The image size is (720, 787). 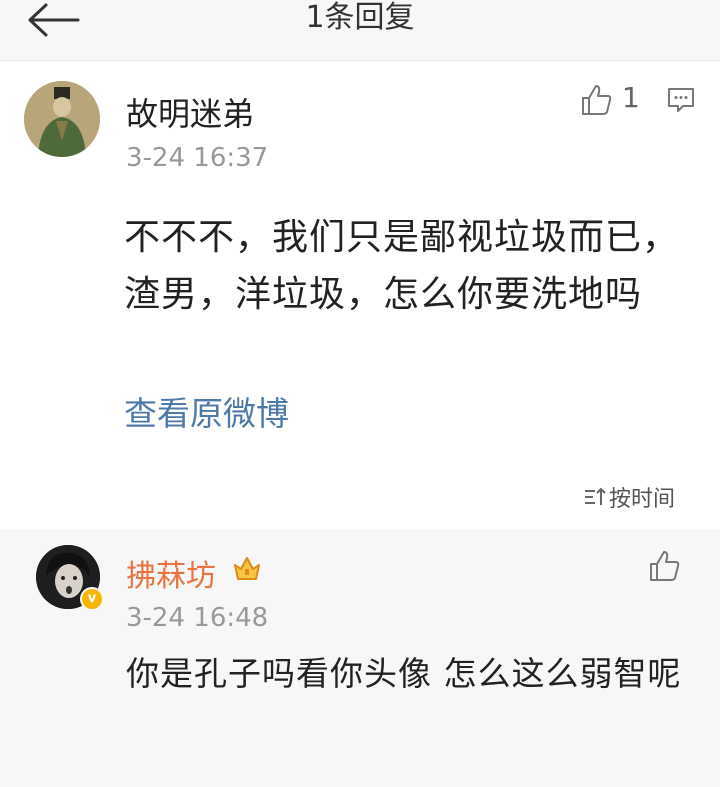 I want to click on page-title: 1条回复, so click(x=360, y=17).